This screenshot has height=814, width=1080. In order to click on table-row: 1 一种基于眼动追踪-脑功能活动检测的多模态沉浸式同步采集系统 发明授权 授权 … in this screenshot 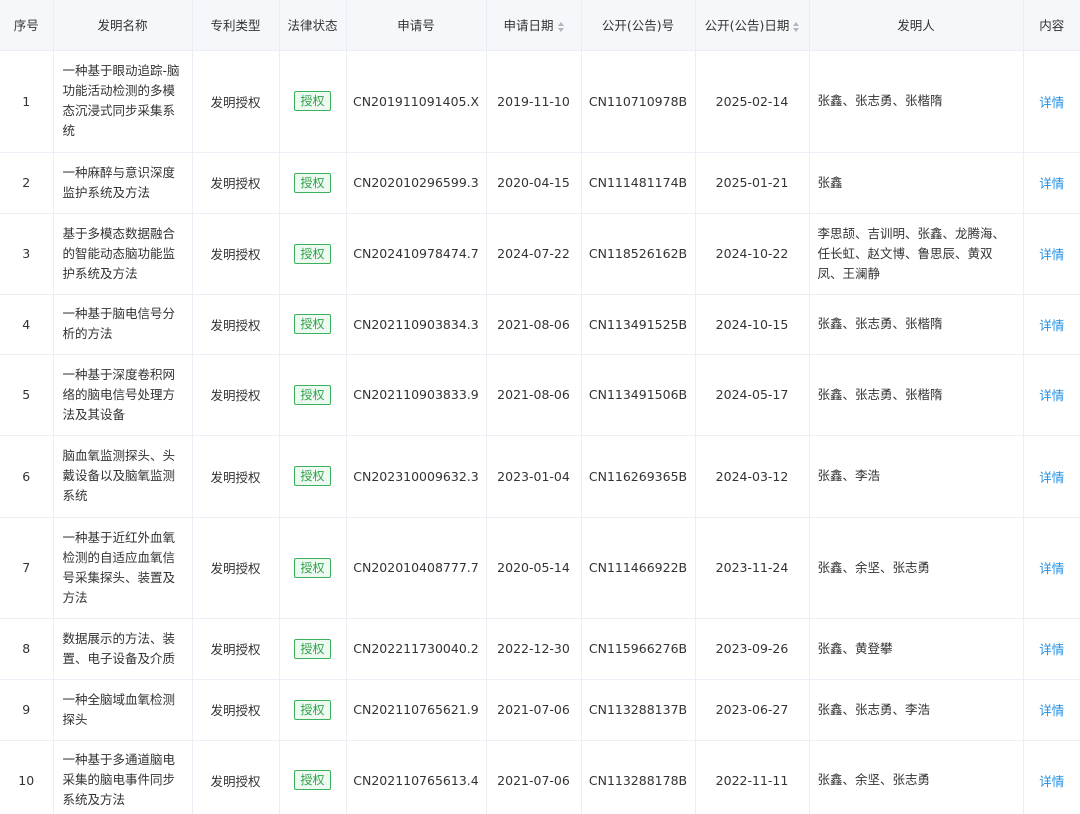, I will do `click(540, 101)`.